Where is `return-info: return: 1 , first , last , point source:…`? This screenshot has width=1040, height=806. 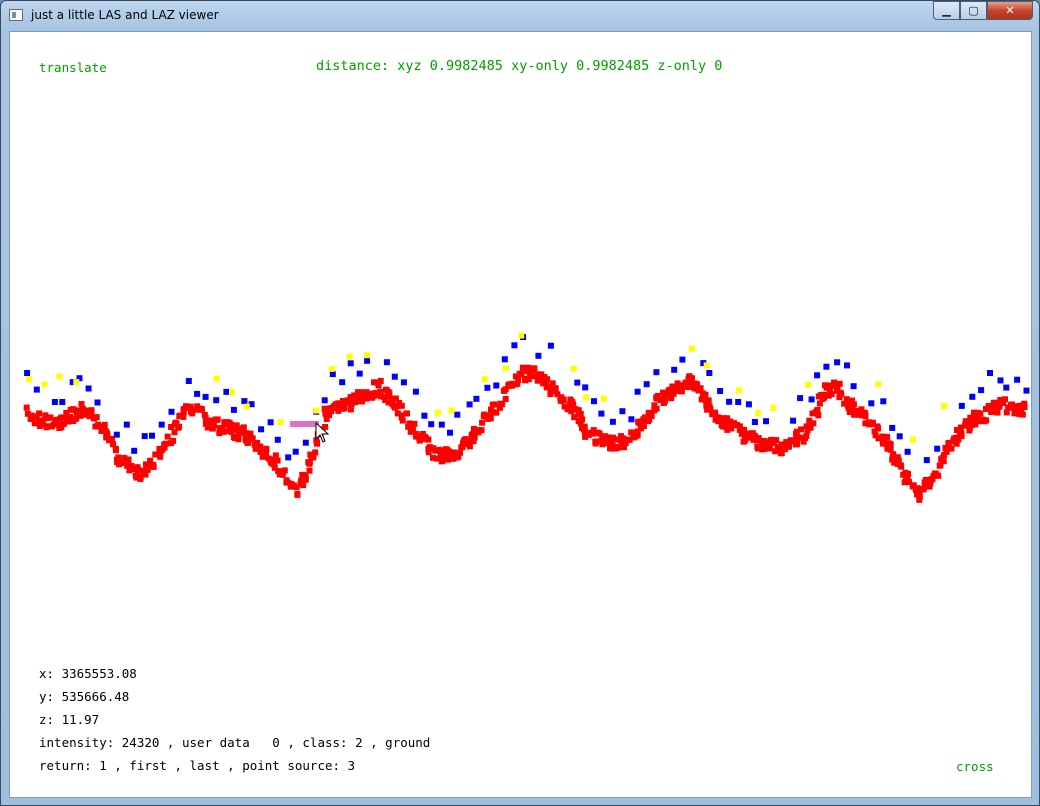
return-info: return: 1 , first , last , point source:… is located at coordinates (197, 765).